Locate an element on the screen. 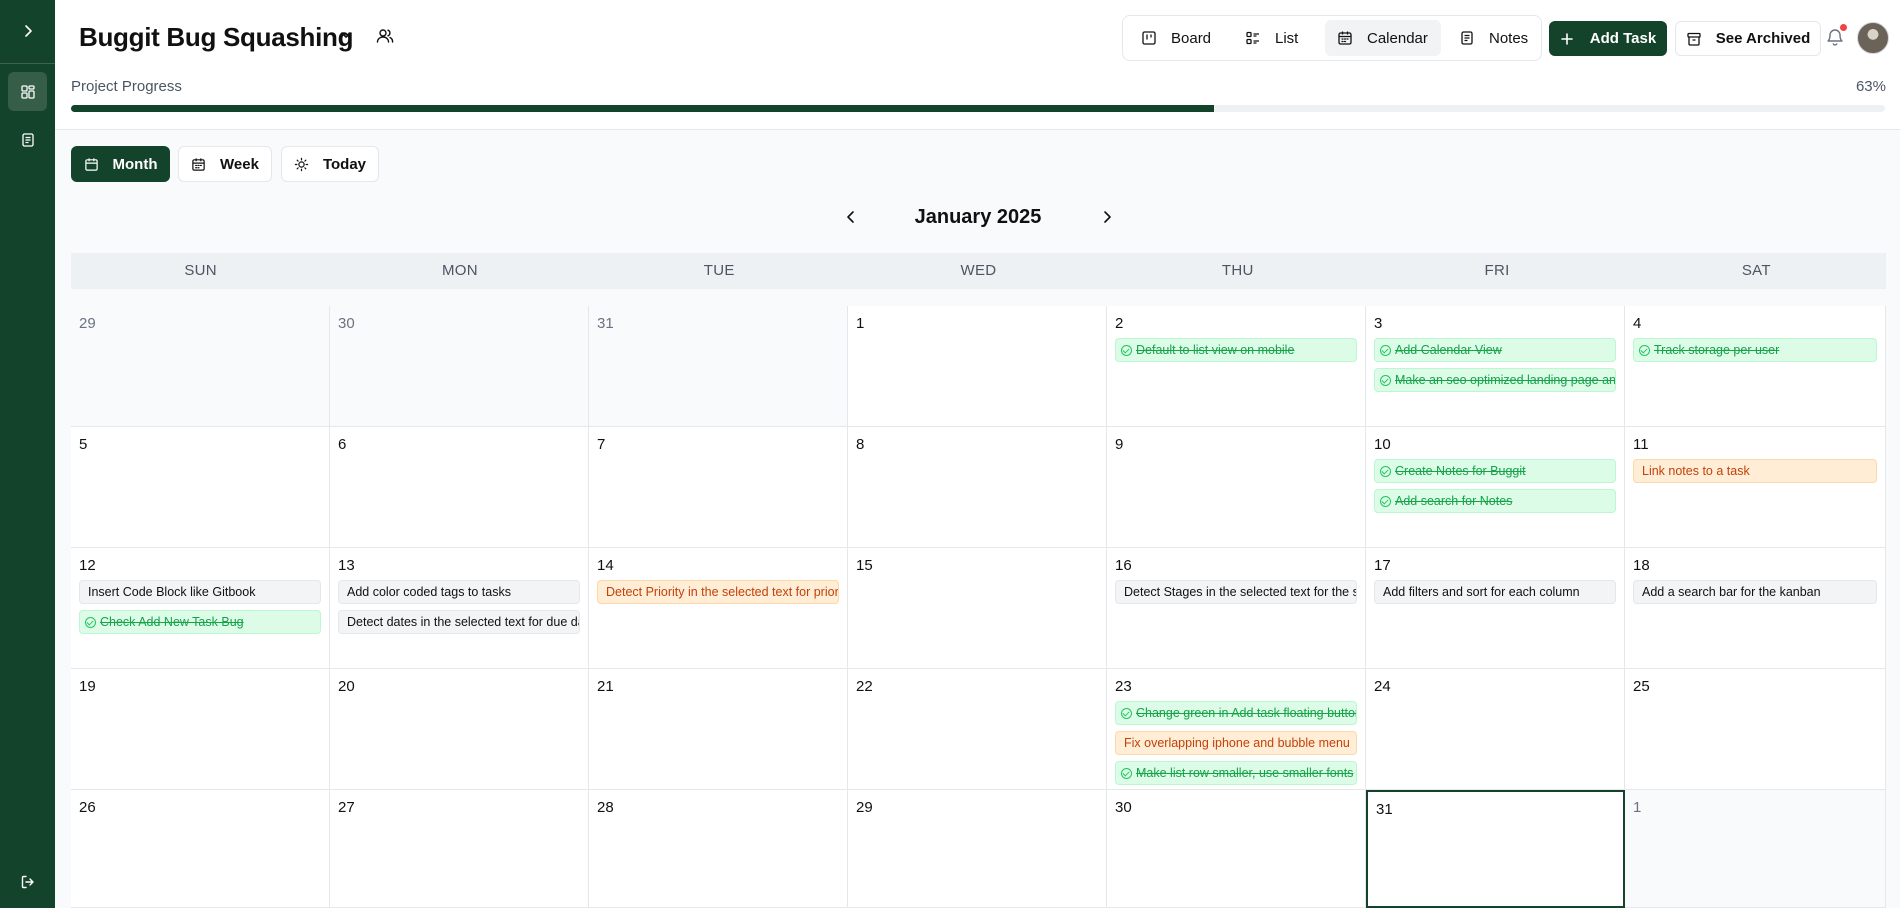 The image size is (1900, 908). day-number: 30 is located at coordinates (346, 323).